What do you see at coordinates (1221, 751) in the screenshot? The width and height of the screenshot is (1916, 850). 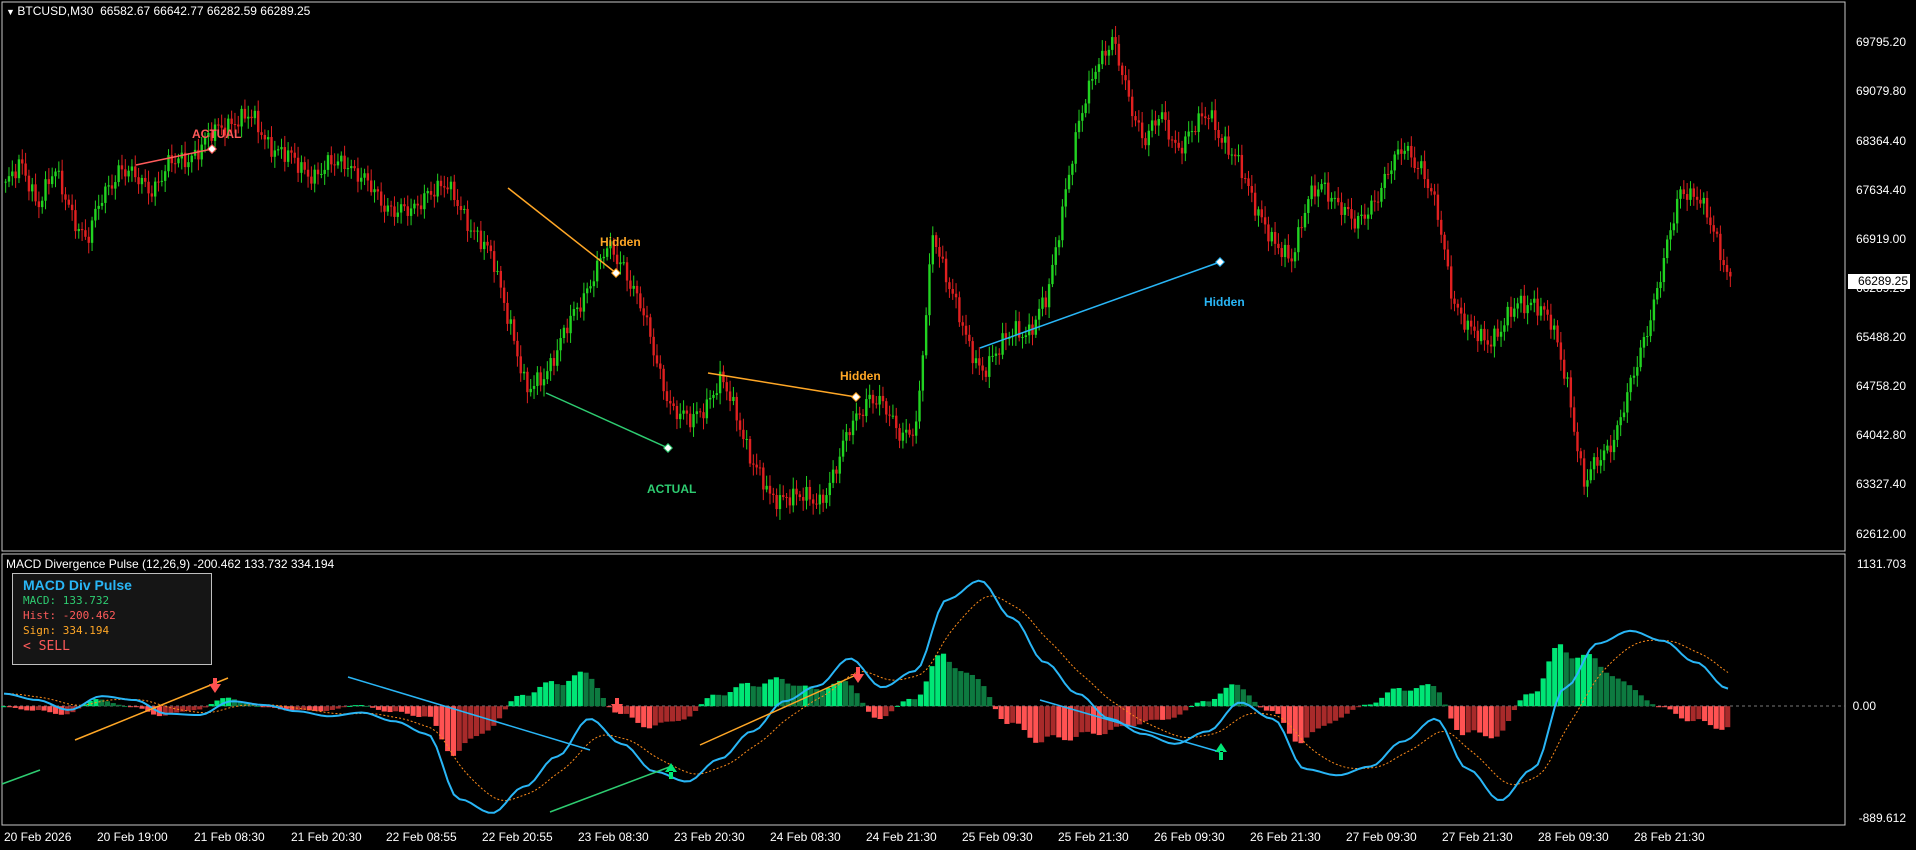 I see `buy-arrow-icon` at bounding box center [1221, 751].